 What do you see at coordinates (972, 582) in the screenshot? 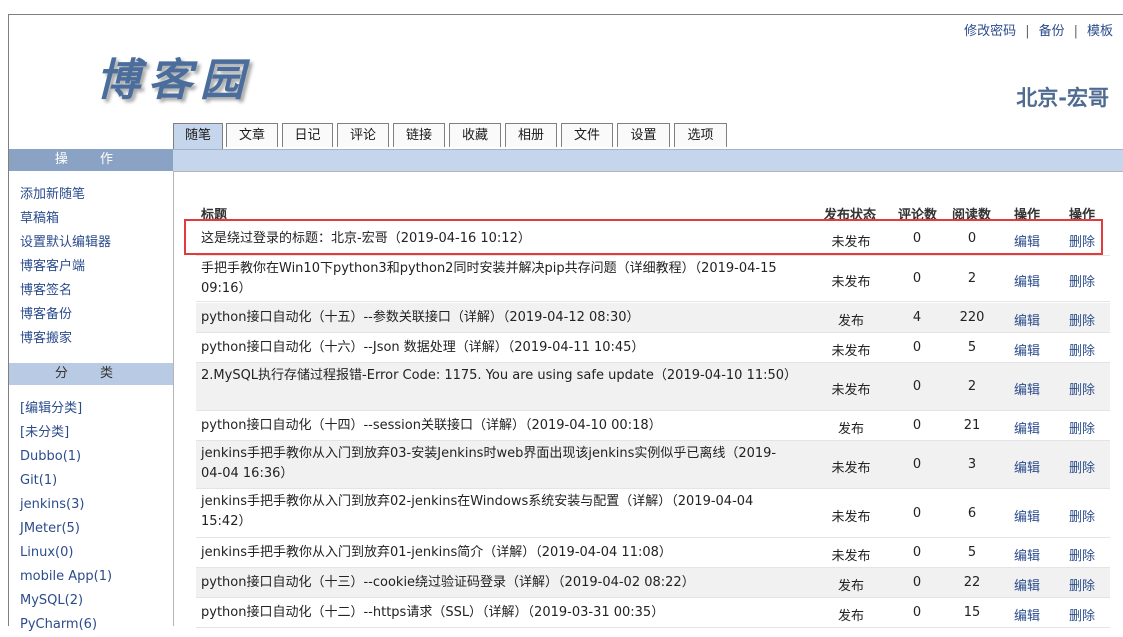
I see `read-count: 22` at bounding box center [972, 582].